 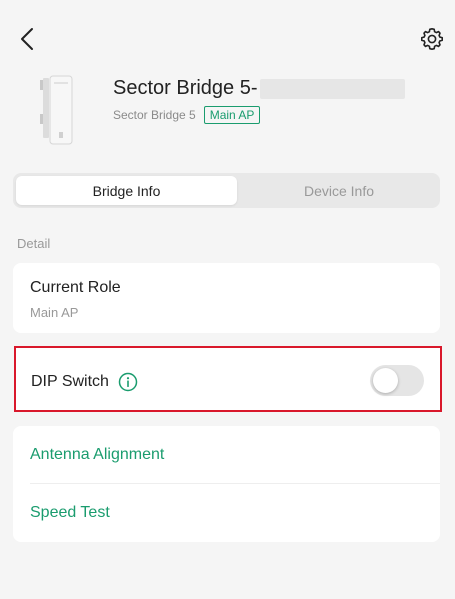 I want to click on dip-switch-row: DIP Switch, so click(x=228, y=379).